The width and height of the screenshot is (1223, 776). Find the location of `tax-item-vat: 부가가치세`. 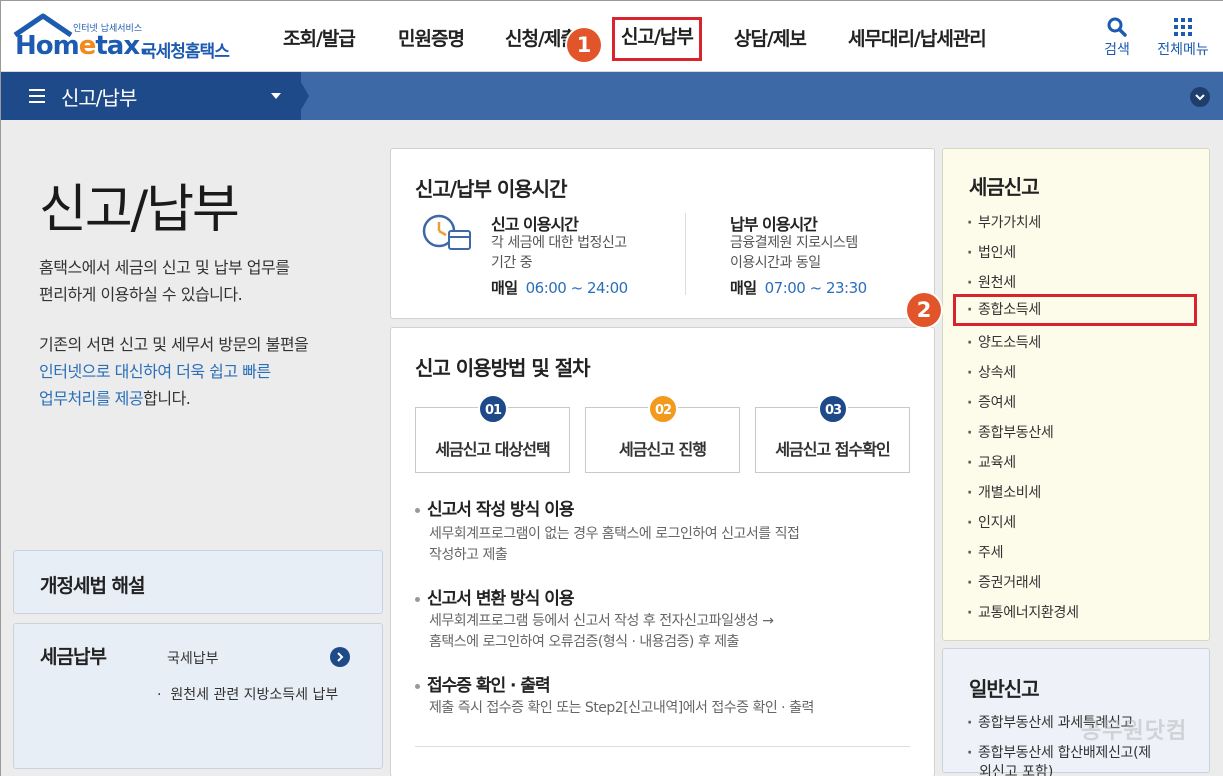

tax-item-vat: 부가가치세 is located at coordinates (1004, 222).